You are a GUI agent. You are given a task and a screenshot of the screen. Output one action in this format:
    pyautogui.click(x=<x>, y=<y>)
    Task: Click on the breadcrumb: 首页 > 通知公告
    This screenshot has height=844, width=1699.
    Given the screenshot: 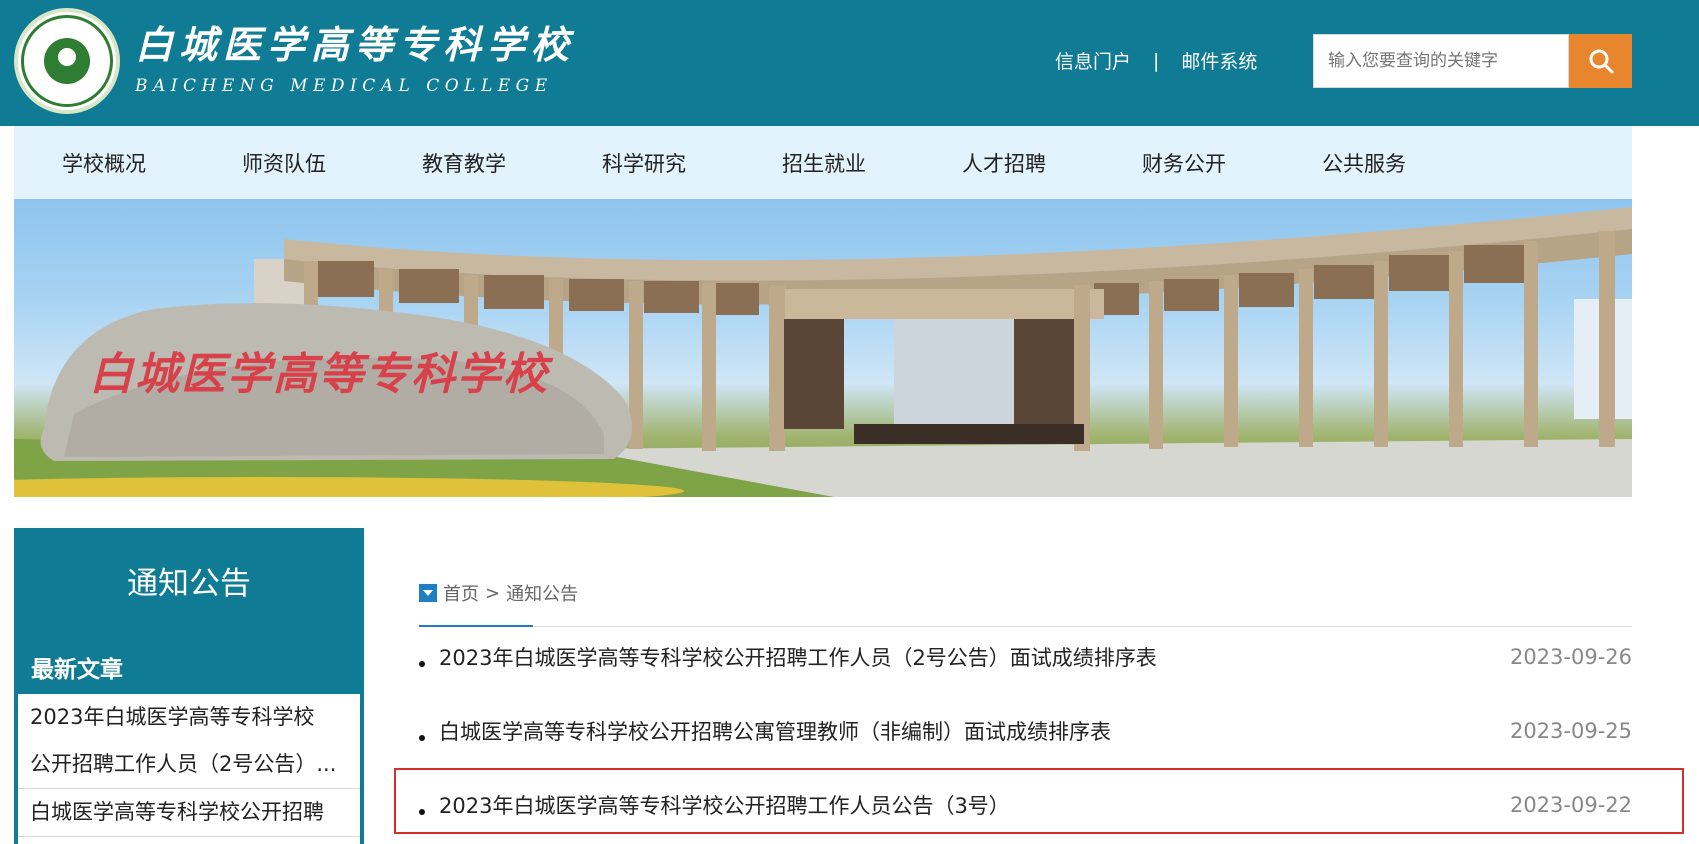 What is the action you would take?
    pyautogui.click(x=498, y=593)
    